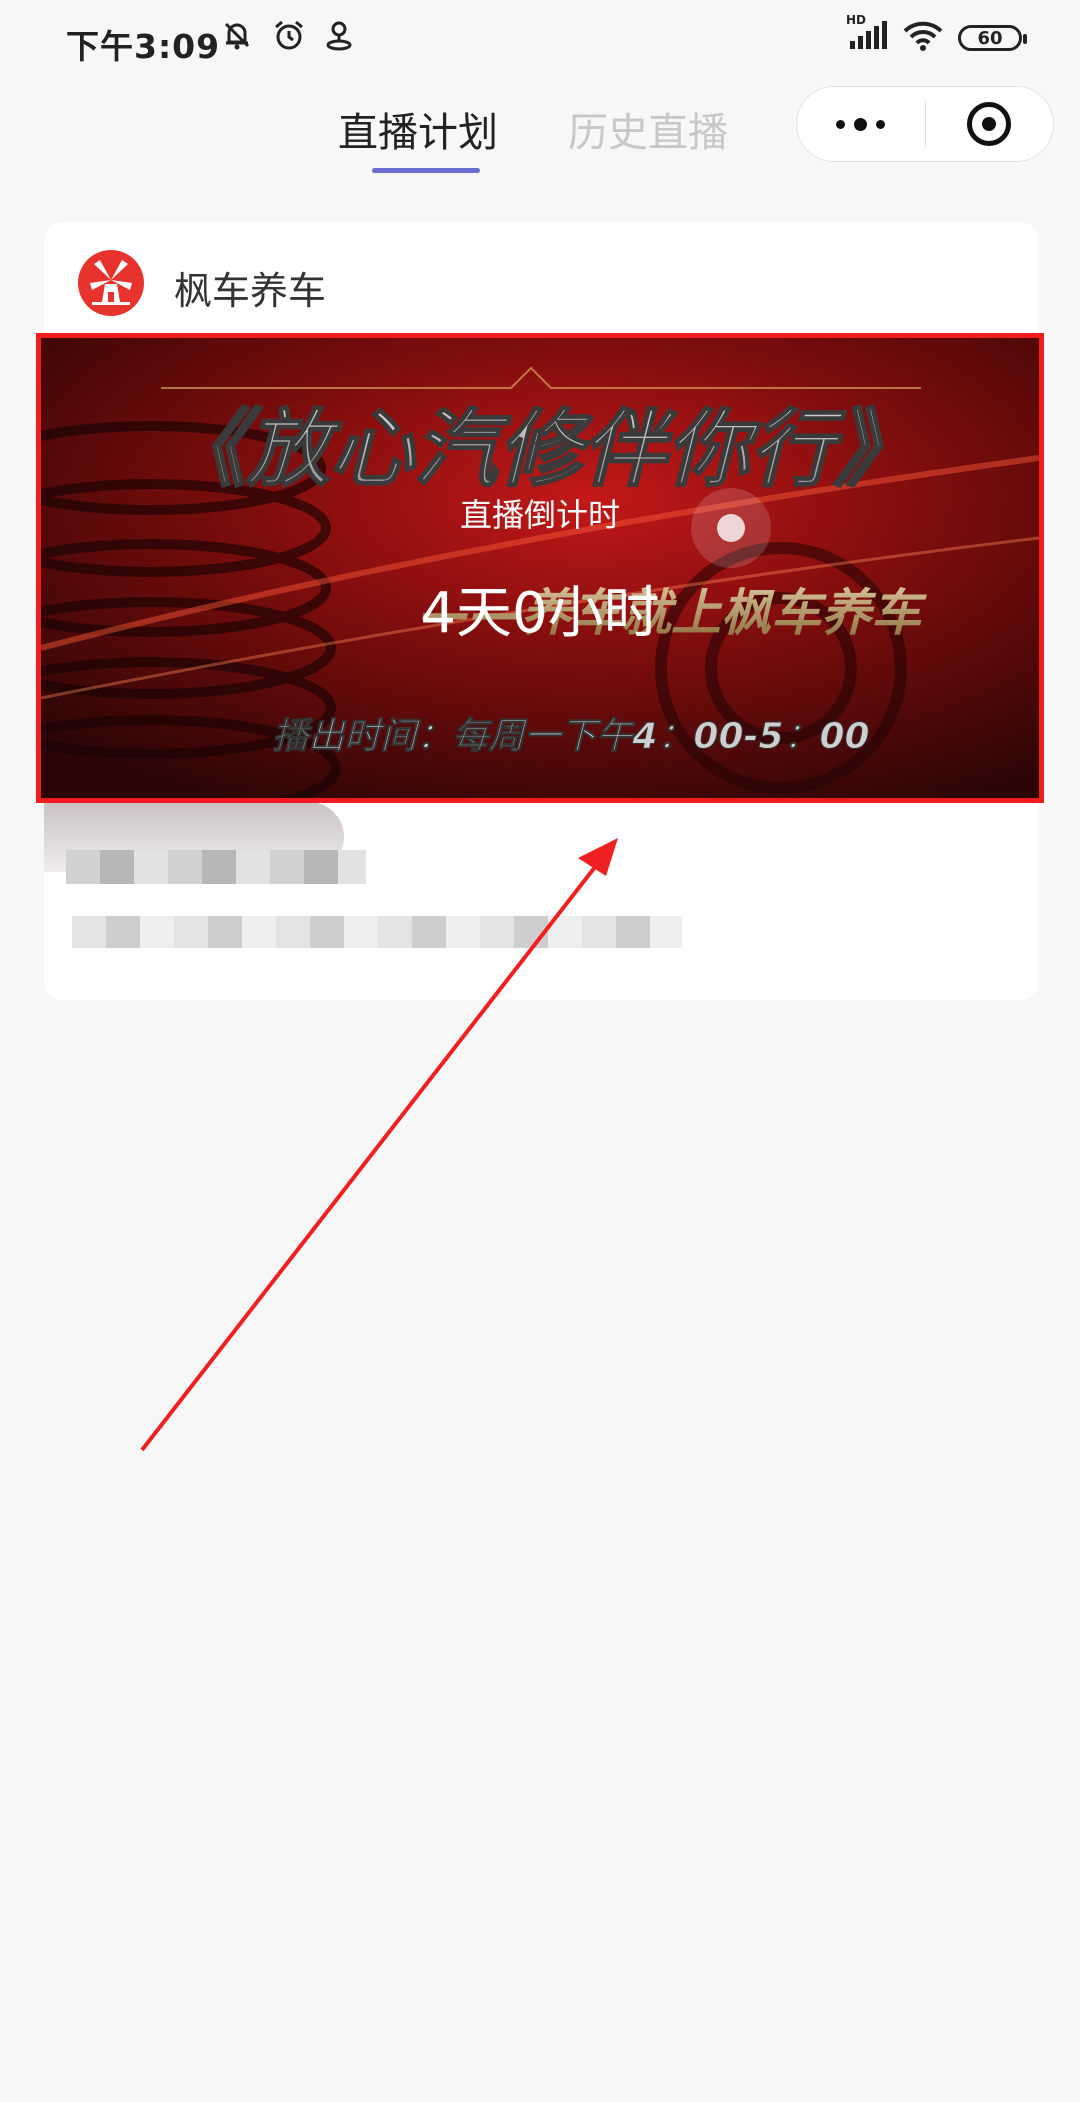 The width and height of the screenshot is (1080, 2102). I want to click on signal-icon: HD, so click(867, 34).